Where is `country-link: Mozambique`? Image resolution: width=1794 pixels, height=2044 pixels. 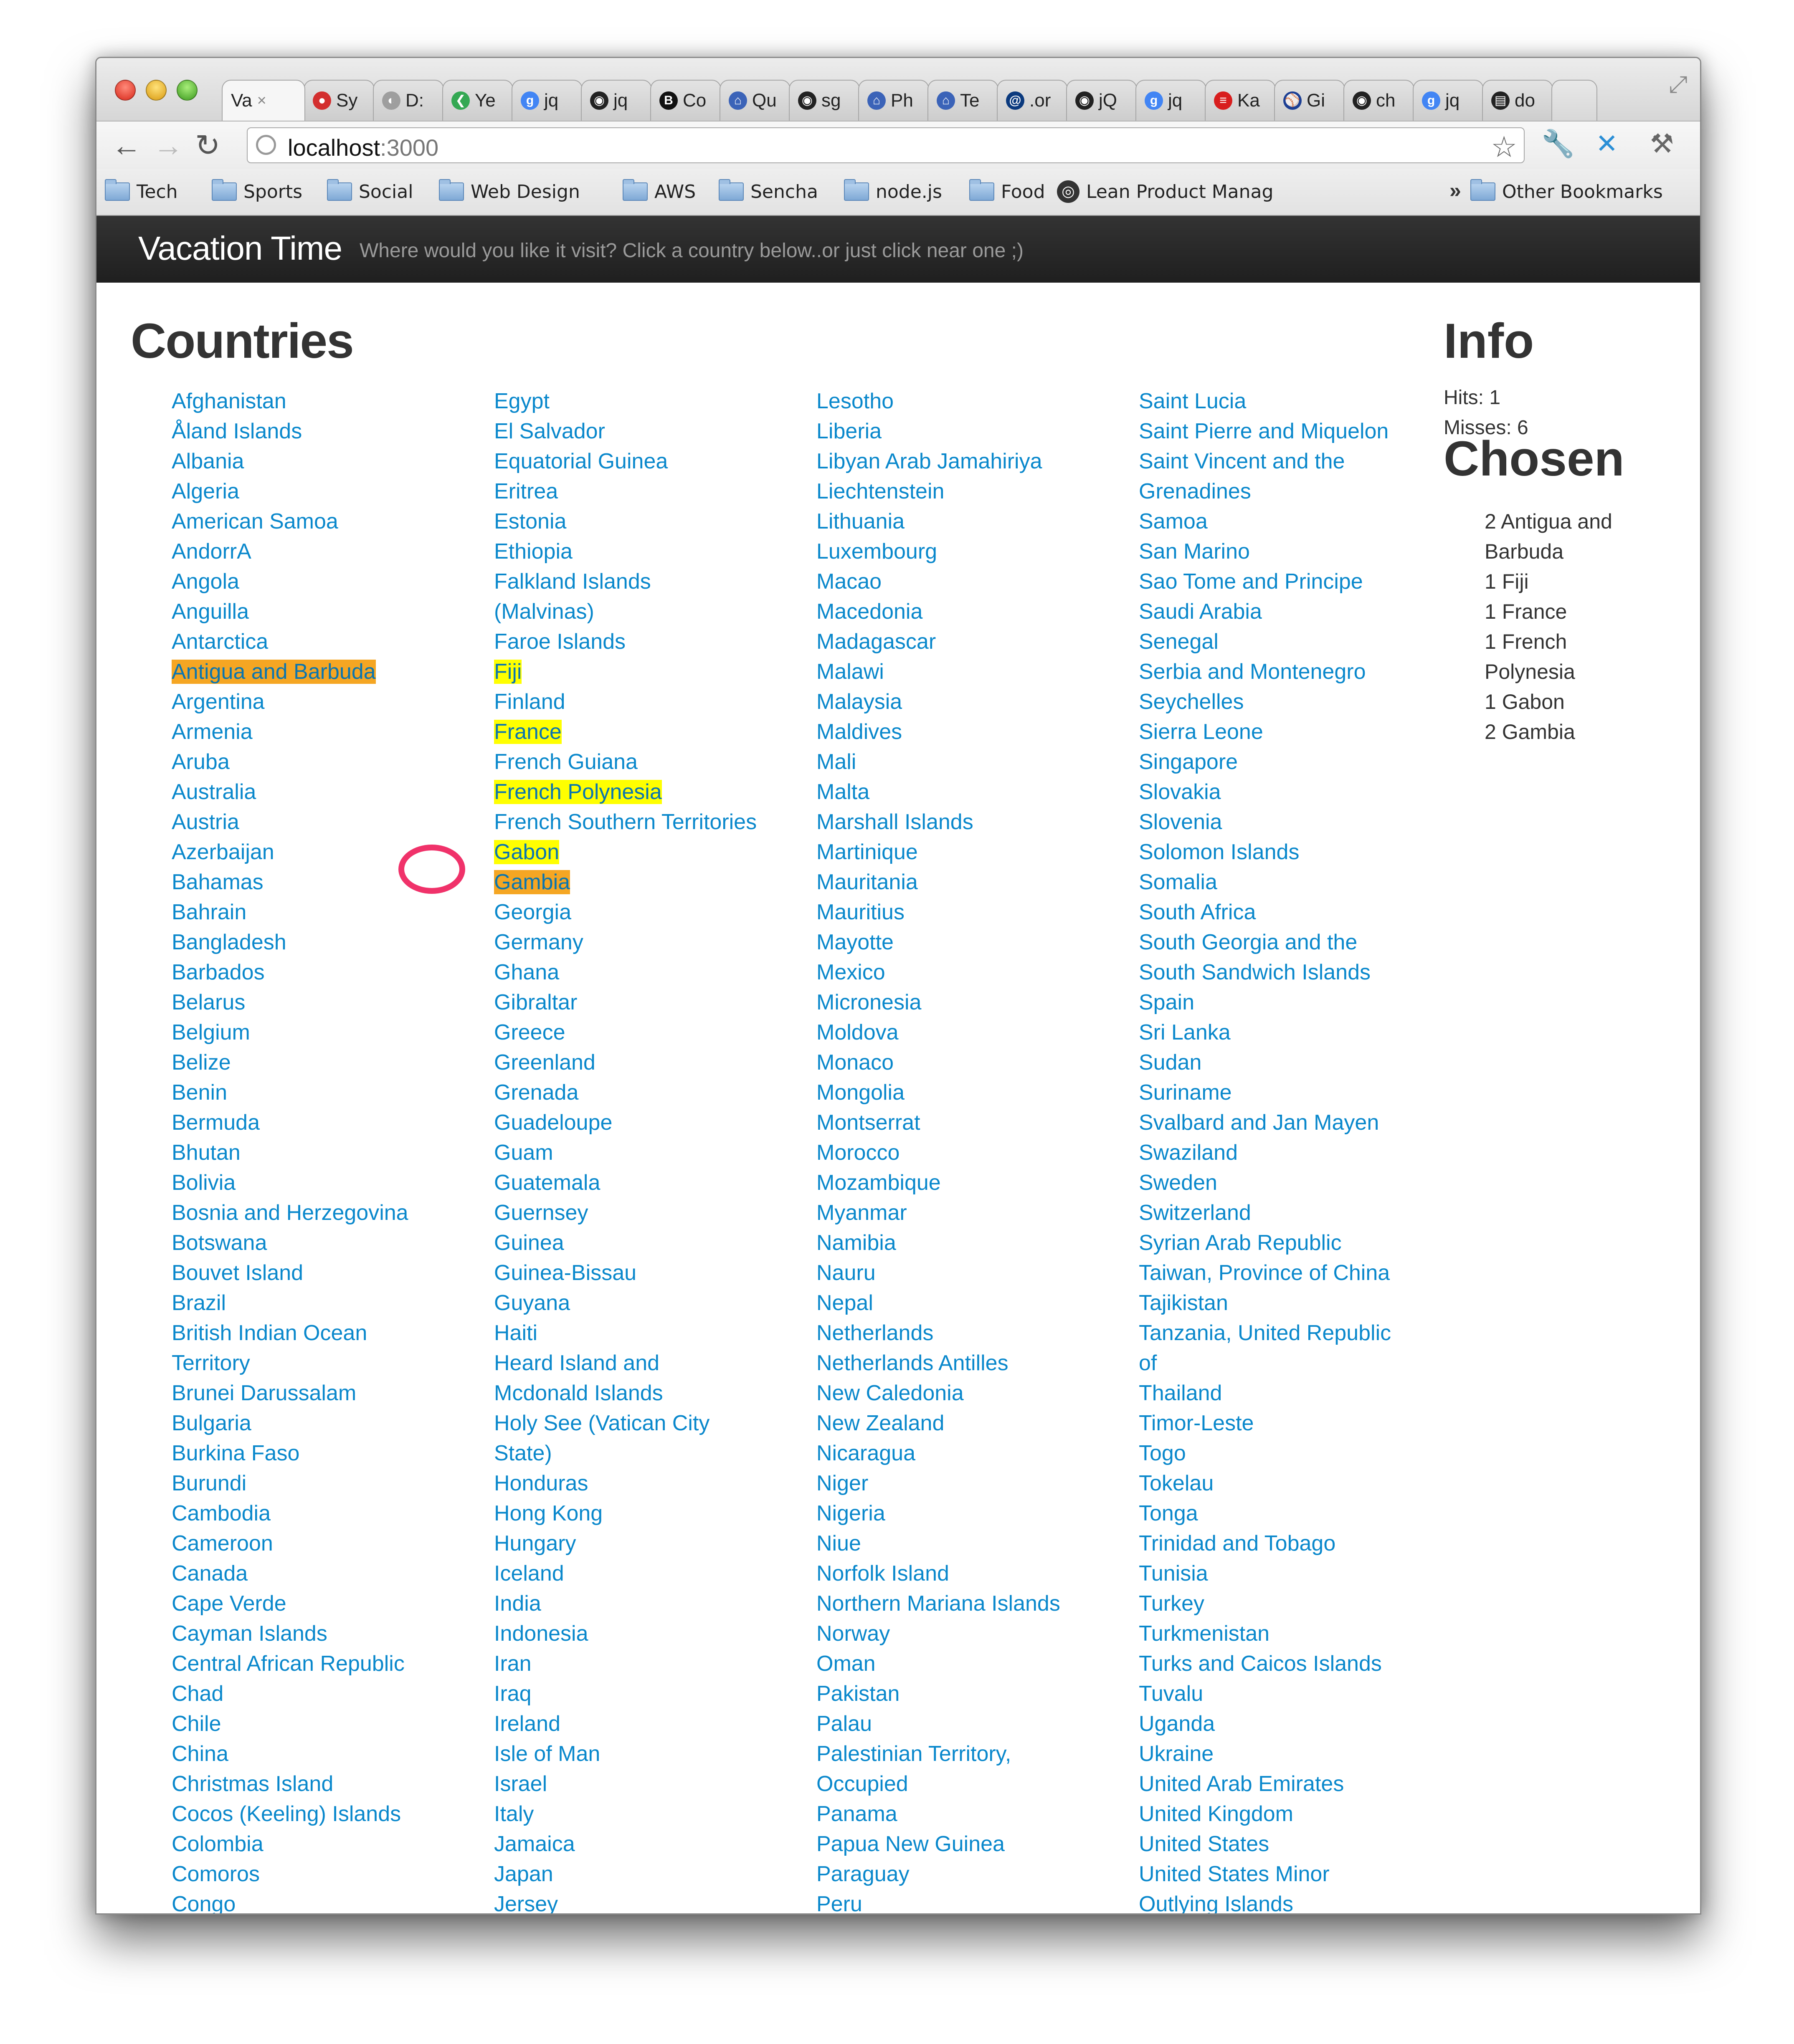 country-link: Mozambique is located at coordinates (975, 1183).